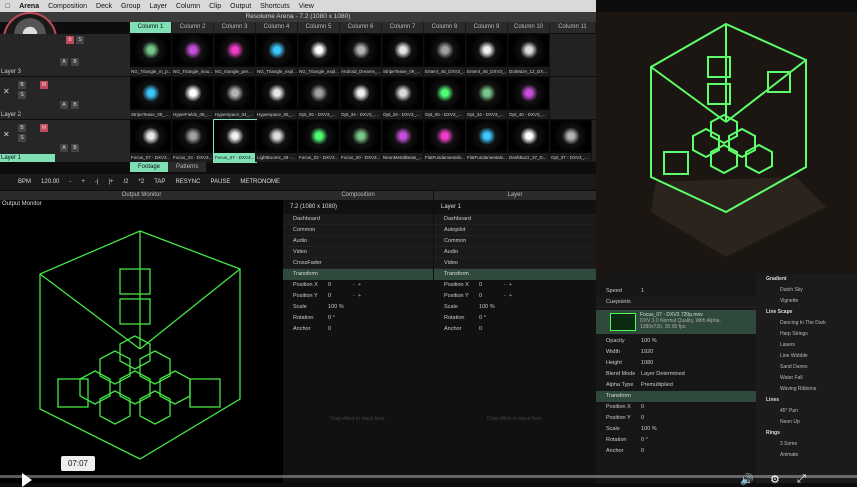 The height and width of the screenshot is (487, 857). I want to click on effect-category: Gradient, so click(806, 279).